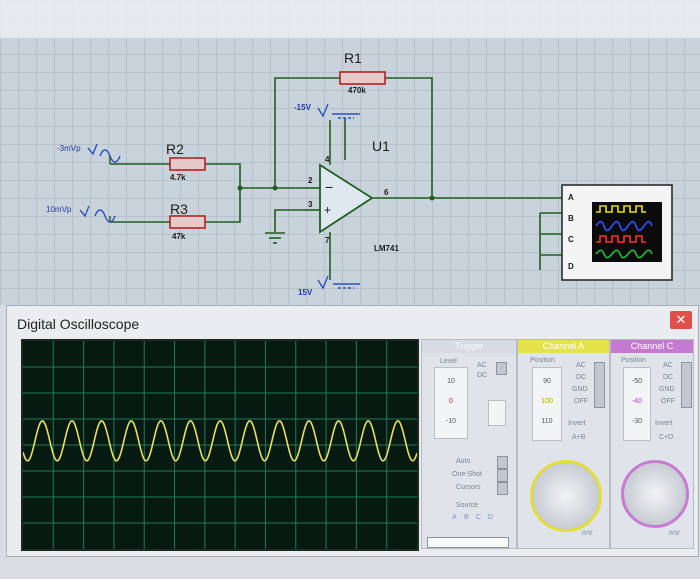 The width and height of the screenshot is (700, 579). Describe the element at coordinates (580, 389) in the screenshot. I see `channel-a-gnd: GND` at that location.